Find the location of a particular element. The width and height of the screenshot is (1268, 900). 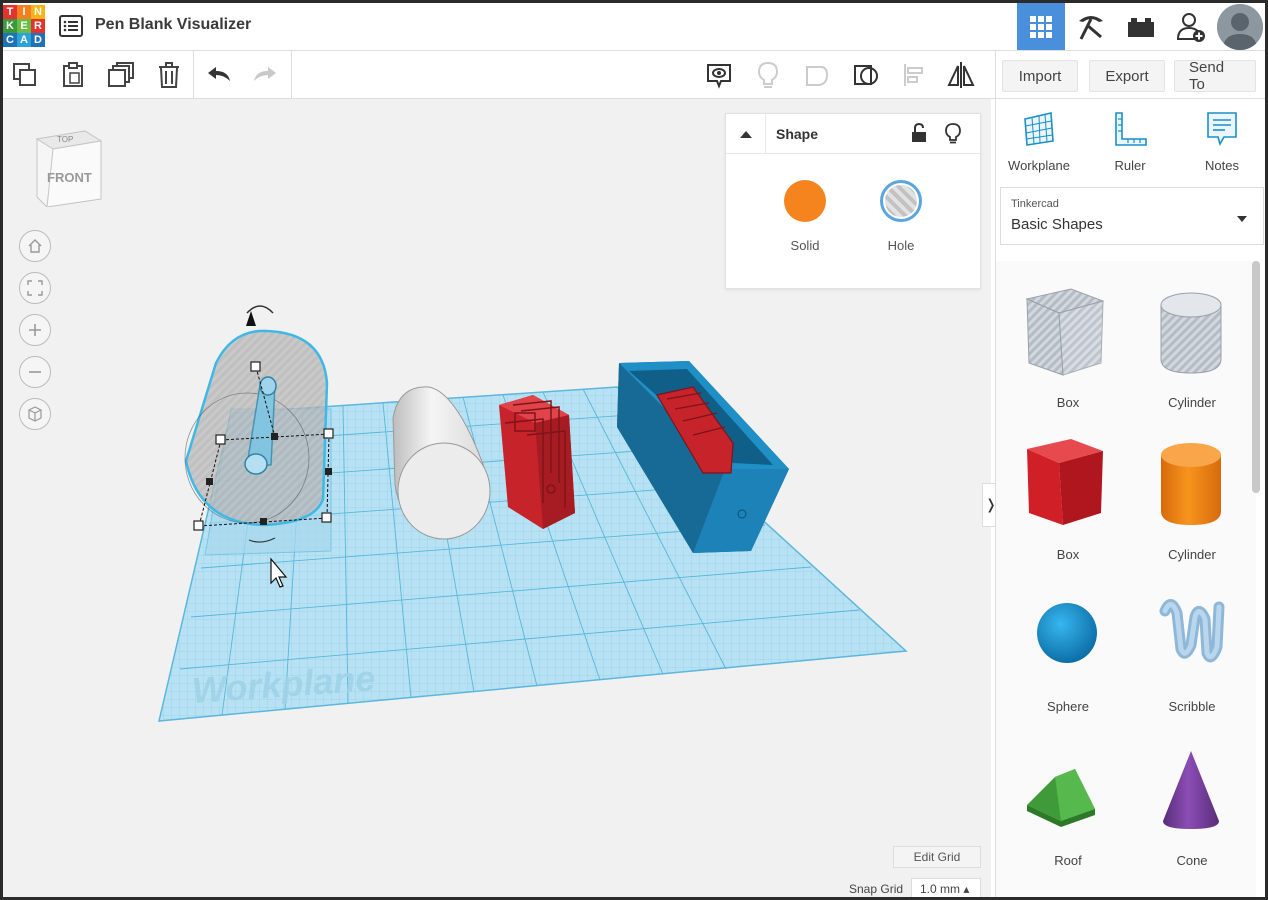

undo-icon is located at coordinates (219, 75).